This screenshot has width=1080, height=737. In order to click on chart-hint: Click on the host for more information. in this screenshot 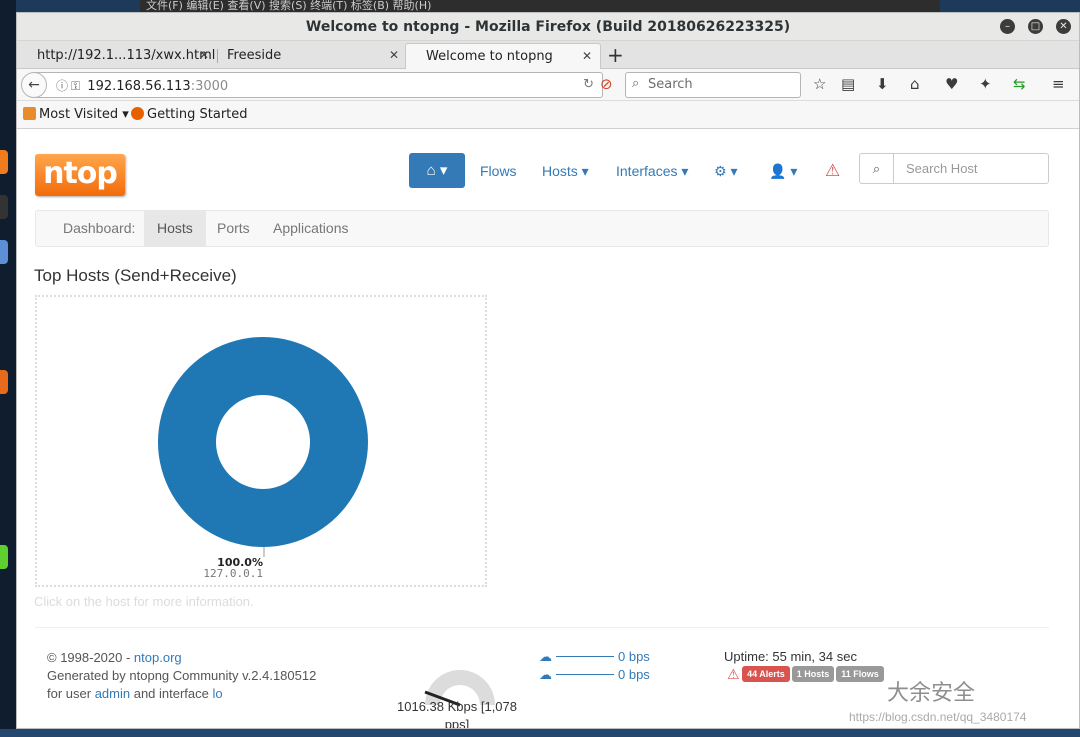, I will do `click(144, 601)`.